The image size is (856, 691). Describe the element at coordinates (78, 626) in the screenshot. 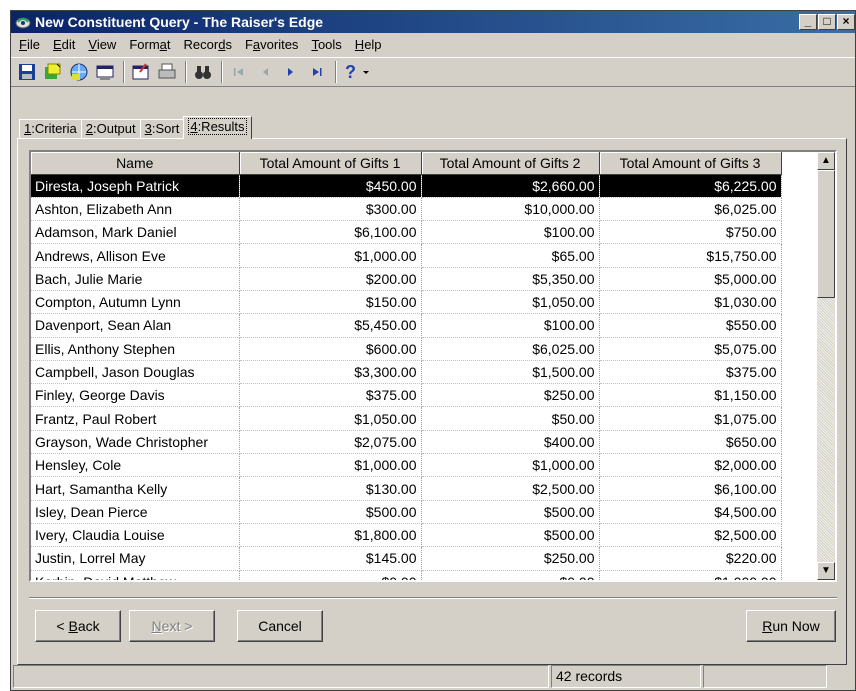

I see `back-button: < Back` at that location.